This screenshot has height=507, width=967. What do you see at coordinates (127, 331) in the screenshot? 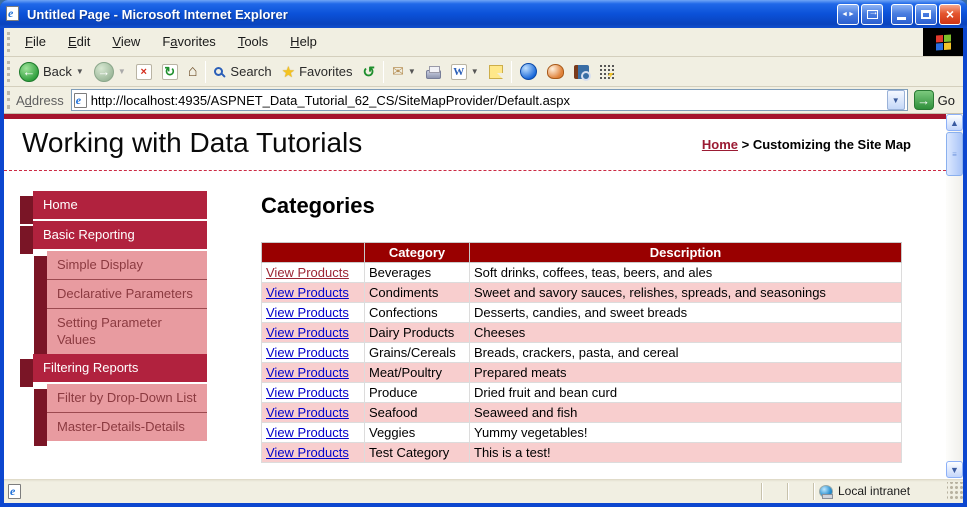
I see `sidebar-item-label: Setting Parameter Values` at bounding box center [127, 331].